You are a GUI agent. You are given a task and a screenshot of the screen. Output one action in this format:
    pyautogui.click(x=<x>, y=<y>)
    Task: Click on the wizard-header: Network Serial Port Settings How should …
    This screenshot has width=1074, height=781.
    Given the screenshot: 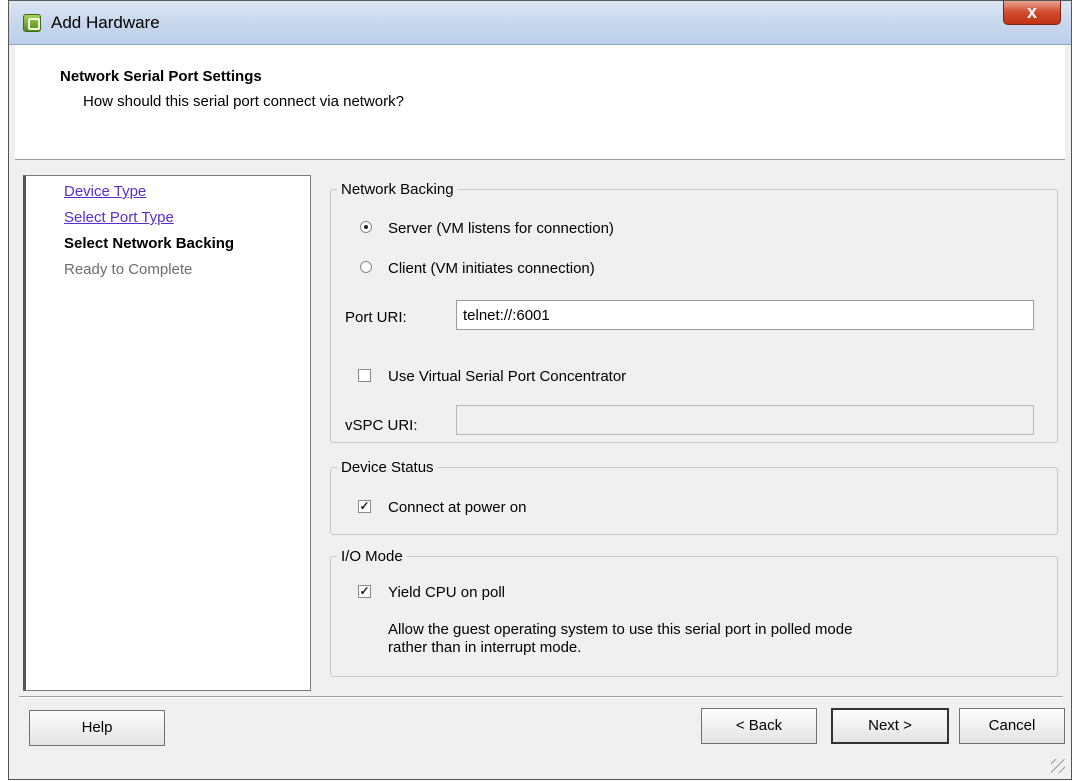 What is the action you would take?
    pyautogui.click(x=540, y=102)
    